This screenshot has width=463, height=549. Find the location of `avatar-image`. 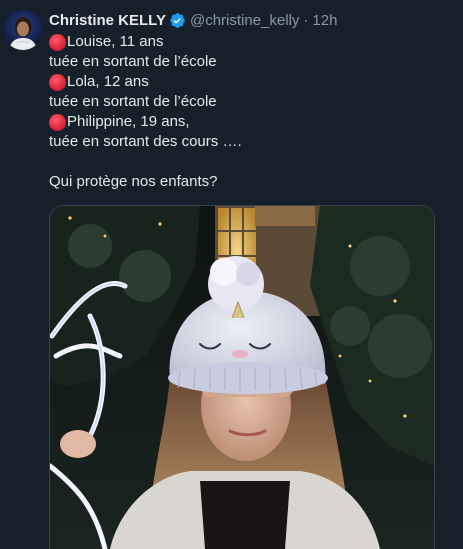

avatar-image is located at coordinates (23, 30).